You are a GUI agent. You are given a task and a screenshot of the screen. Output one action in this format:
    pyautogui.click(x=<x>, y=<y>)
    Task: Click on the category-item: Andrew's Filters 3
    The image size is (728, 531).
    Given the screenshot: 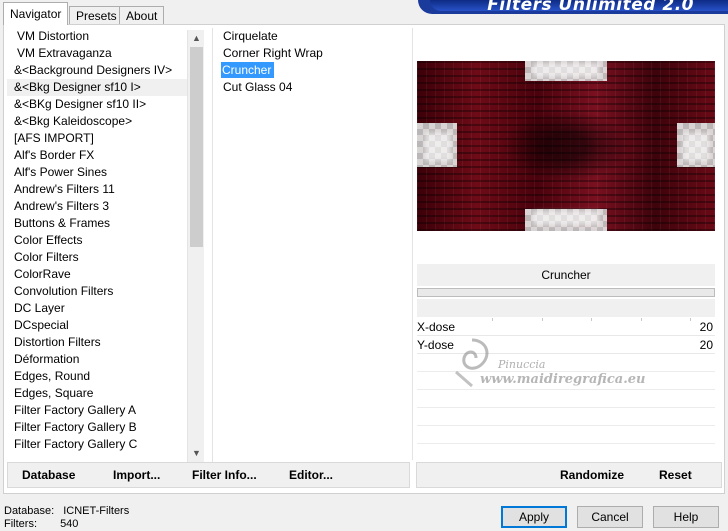 What is the action you would take?
    pyautogui.click(x=97, y=206)
    